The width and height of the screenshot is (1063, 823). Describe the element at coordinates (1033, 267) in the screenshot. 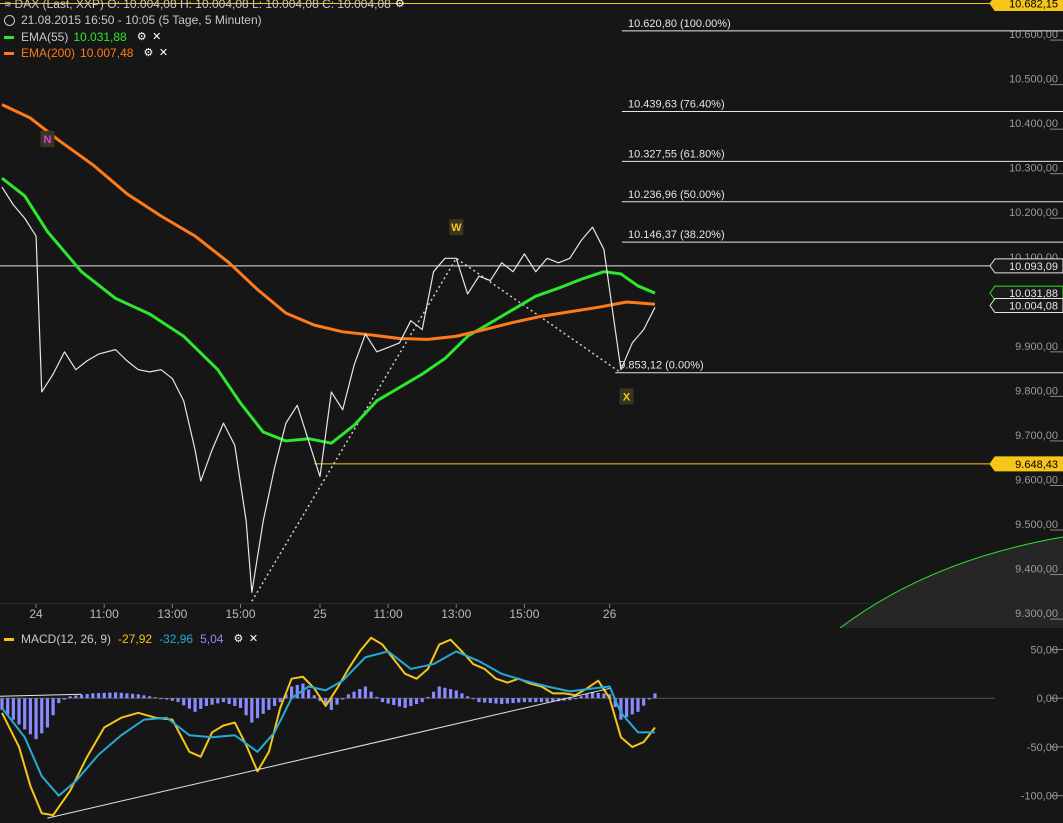

I see `price-badge-label: 10.093,09` at that location.